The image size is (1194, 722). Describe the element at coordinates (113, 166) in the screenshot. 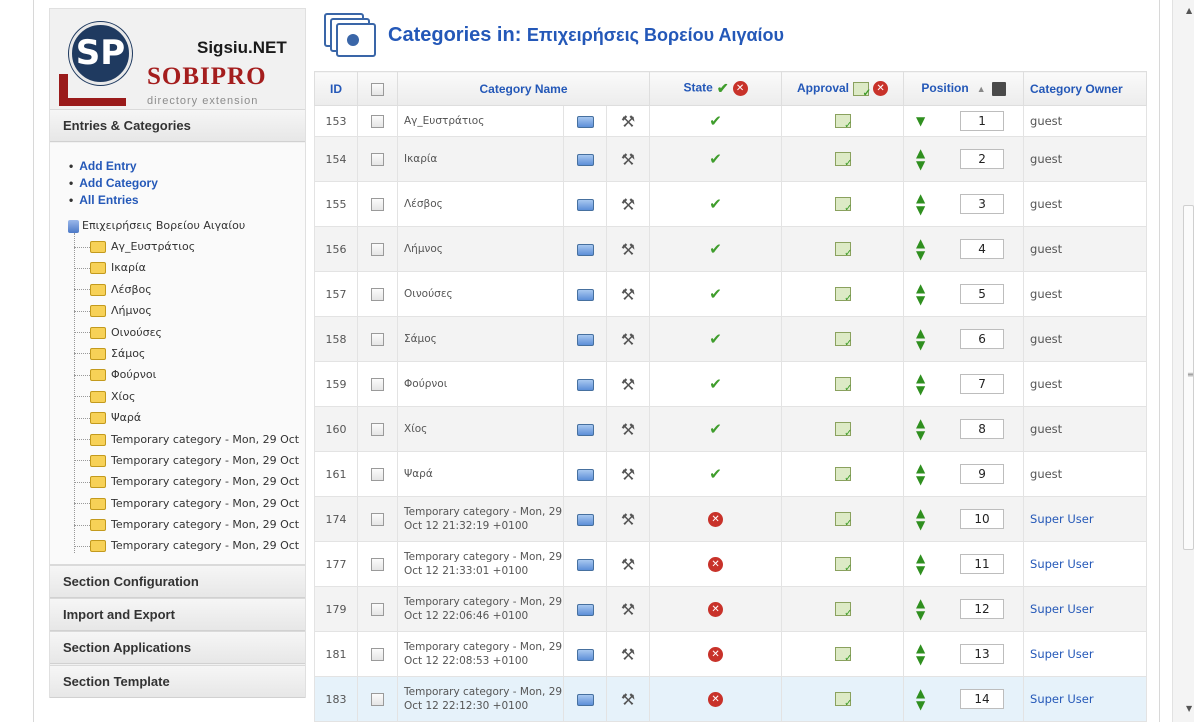

I see `add-entry-link: Add Entry` at that location.